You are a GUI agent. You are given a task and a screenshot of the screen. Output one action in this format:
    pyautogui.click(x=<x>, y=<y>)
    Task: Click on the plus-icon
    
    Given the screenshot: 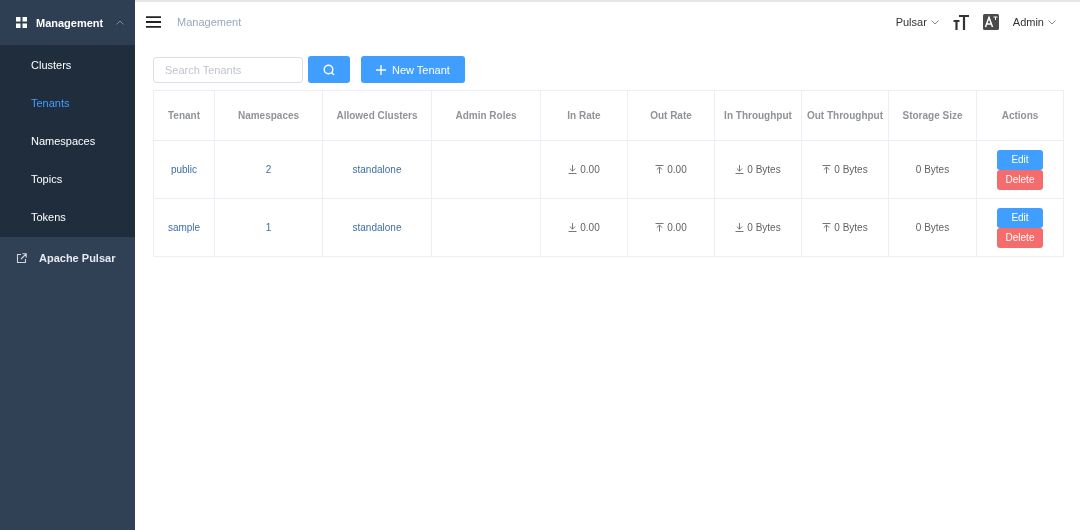 What is the action you would take?
    pyautogui.click(x=381, y=69)
    